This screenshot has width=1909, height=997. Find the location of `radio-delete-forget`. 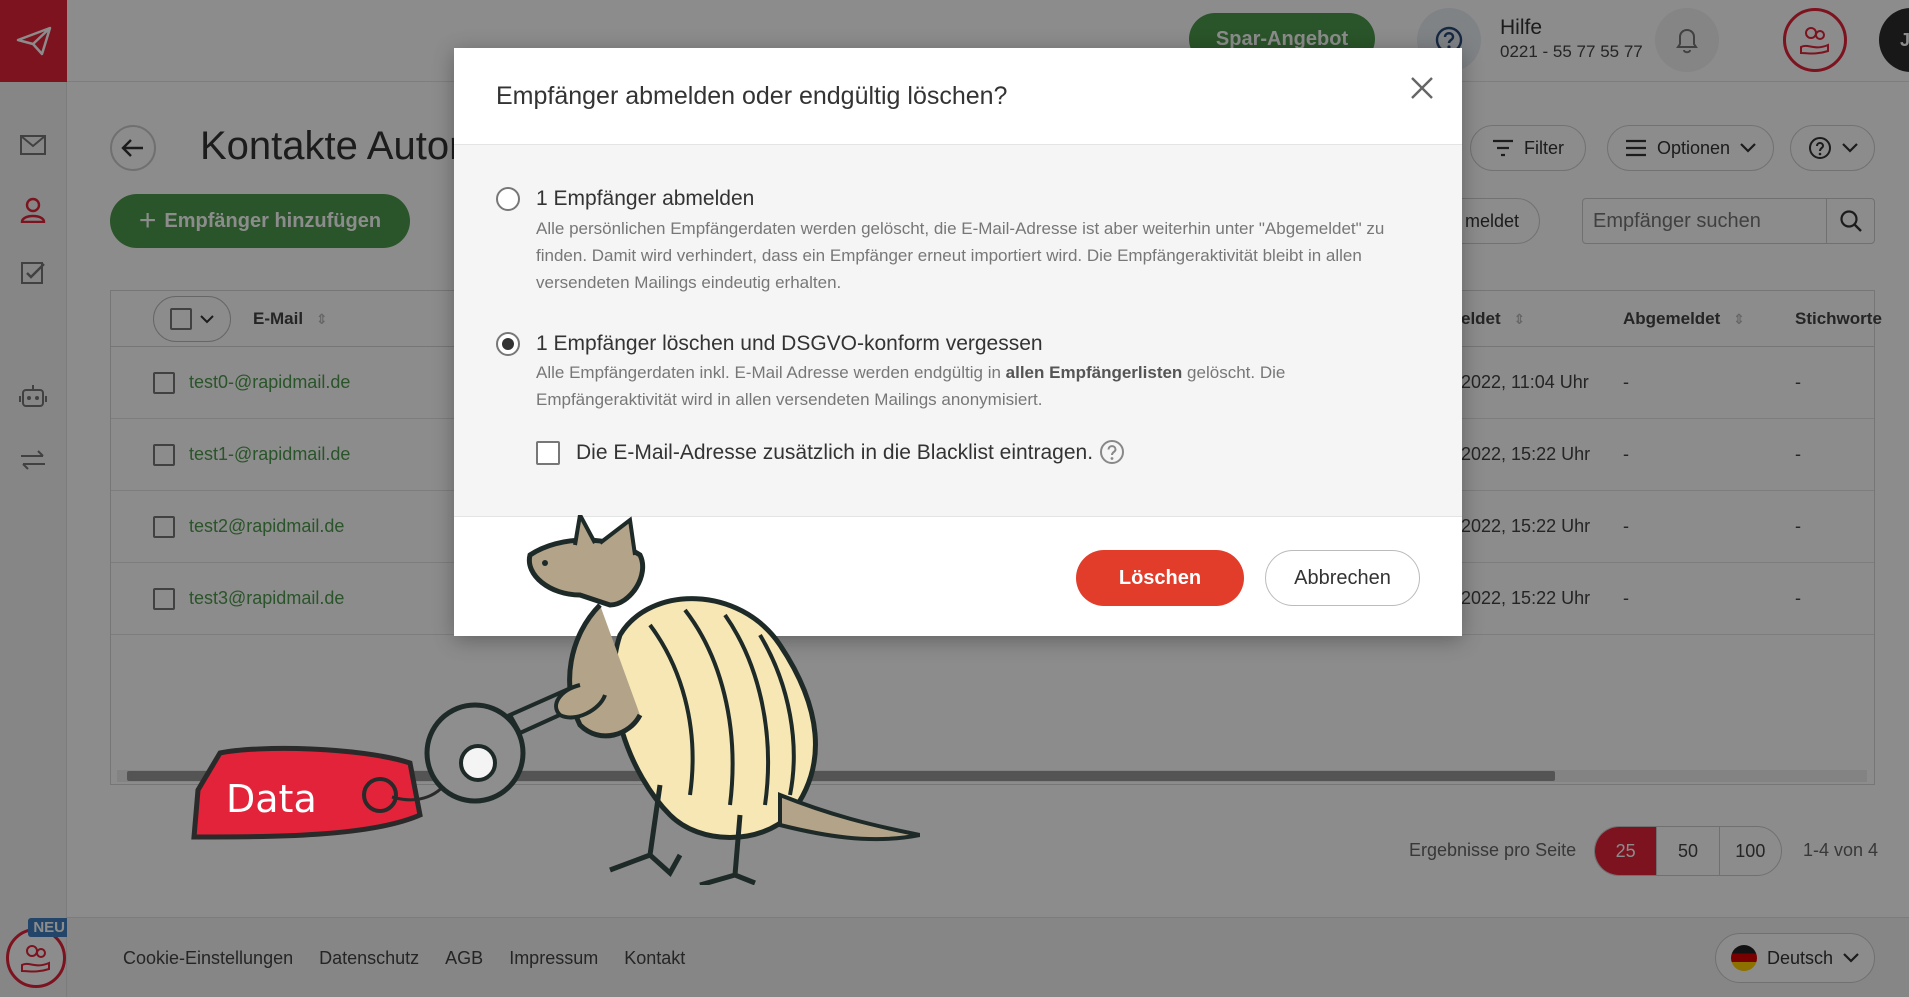

radio-delete-forget is located at coordinates (508, 344).